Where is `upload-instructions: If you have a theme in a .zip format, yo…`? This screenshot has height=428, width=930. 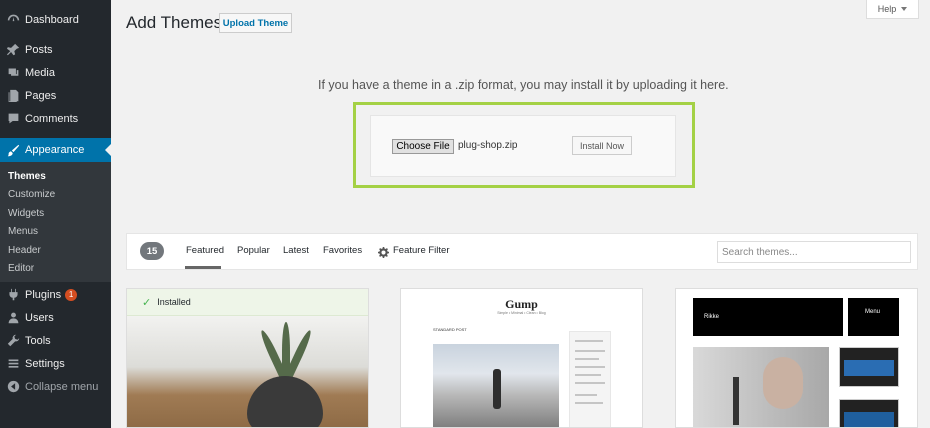
upload-instructions: If you have a theme in a .zip format, yo… is located at coordinates (523, 85).